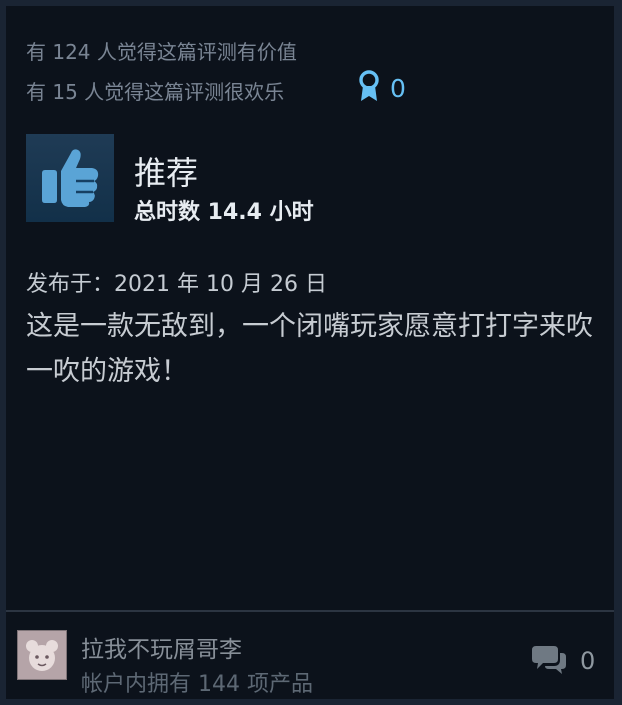 The width and height of the screenshot is (622, 705). Describe the element at coordinates (197, 682) in the screenshot. I see `author-products-owned: 帐户内拥有 144 项产品` at that location.